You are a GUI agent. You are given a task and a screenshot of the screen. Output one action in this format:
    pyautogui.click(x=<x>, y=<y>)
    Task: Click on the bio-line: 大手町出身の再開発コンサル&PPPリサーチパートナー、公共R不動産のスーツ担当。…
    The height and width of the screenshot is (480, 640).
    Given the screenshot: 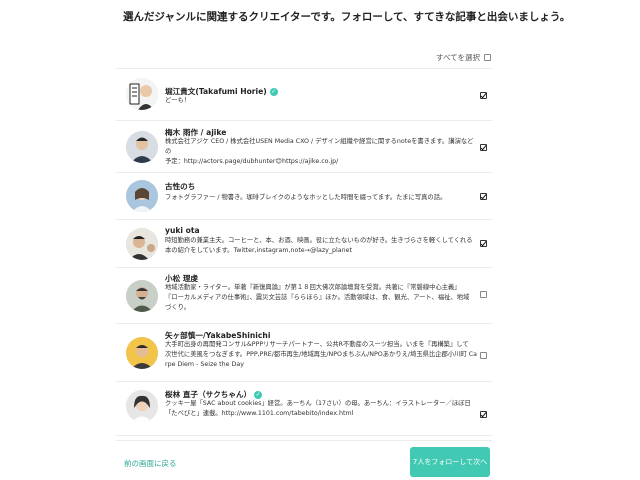 What is the action you would take?
    pyautogui.click(x=317, y=344)
    